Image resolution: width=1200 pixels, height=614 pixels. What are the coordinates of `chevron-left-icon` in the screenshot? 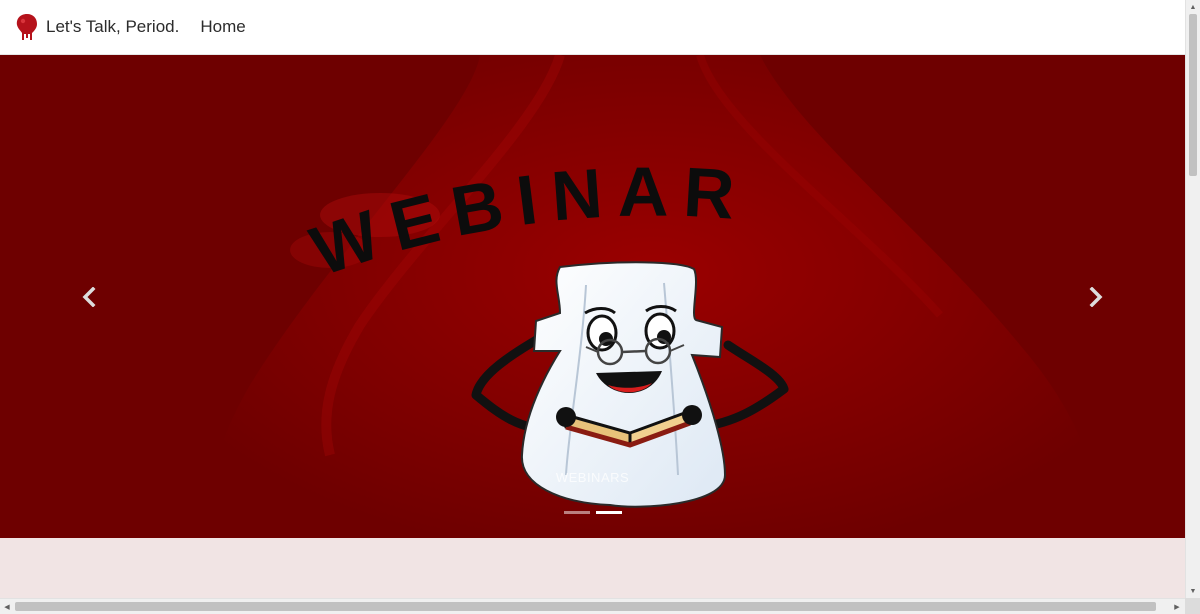 It's located at (89, 297).